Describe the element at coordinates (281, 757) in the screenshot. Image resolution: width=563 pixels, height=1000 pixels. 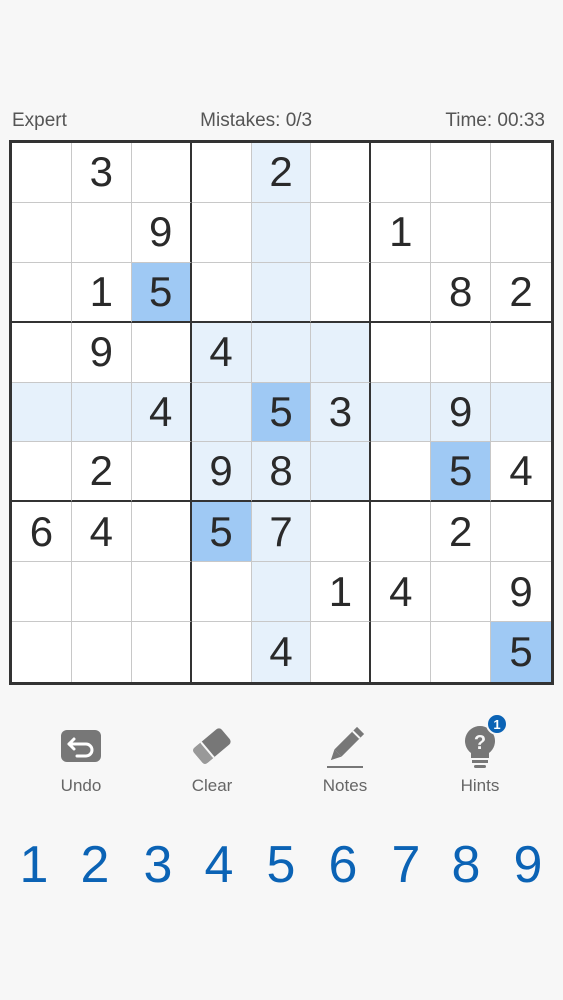
I see `toolbar: Undo Clear Notes ? 1 Hints` at that location.